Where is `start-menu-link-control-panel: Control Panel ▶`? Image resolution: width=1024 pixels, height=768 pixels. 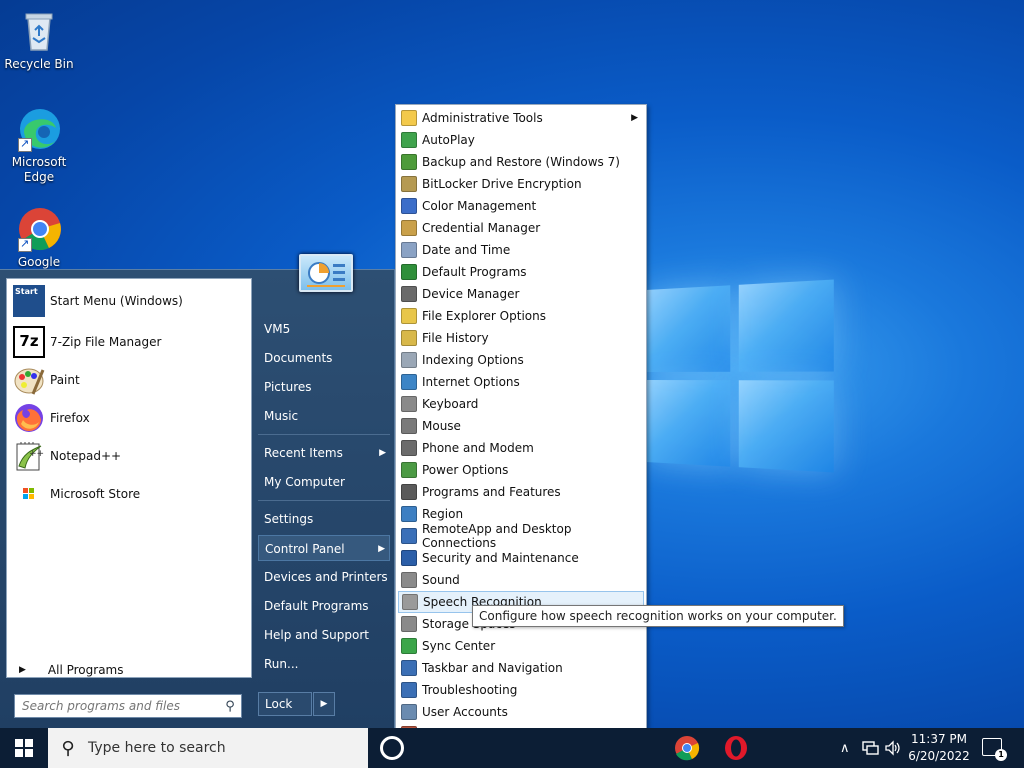 start-menu-link-control-panel: Control Panel ▶ is located at coordinates (324, 548).